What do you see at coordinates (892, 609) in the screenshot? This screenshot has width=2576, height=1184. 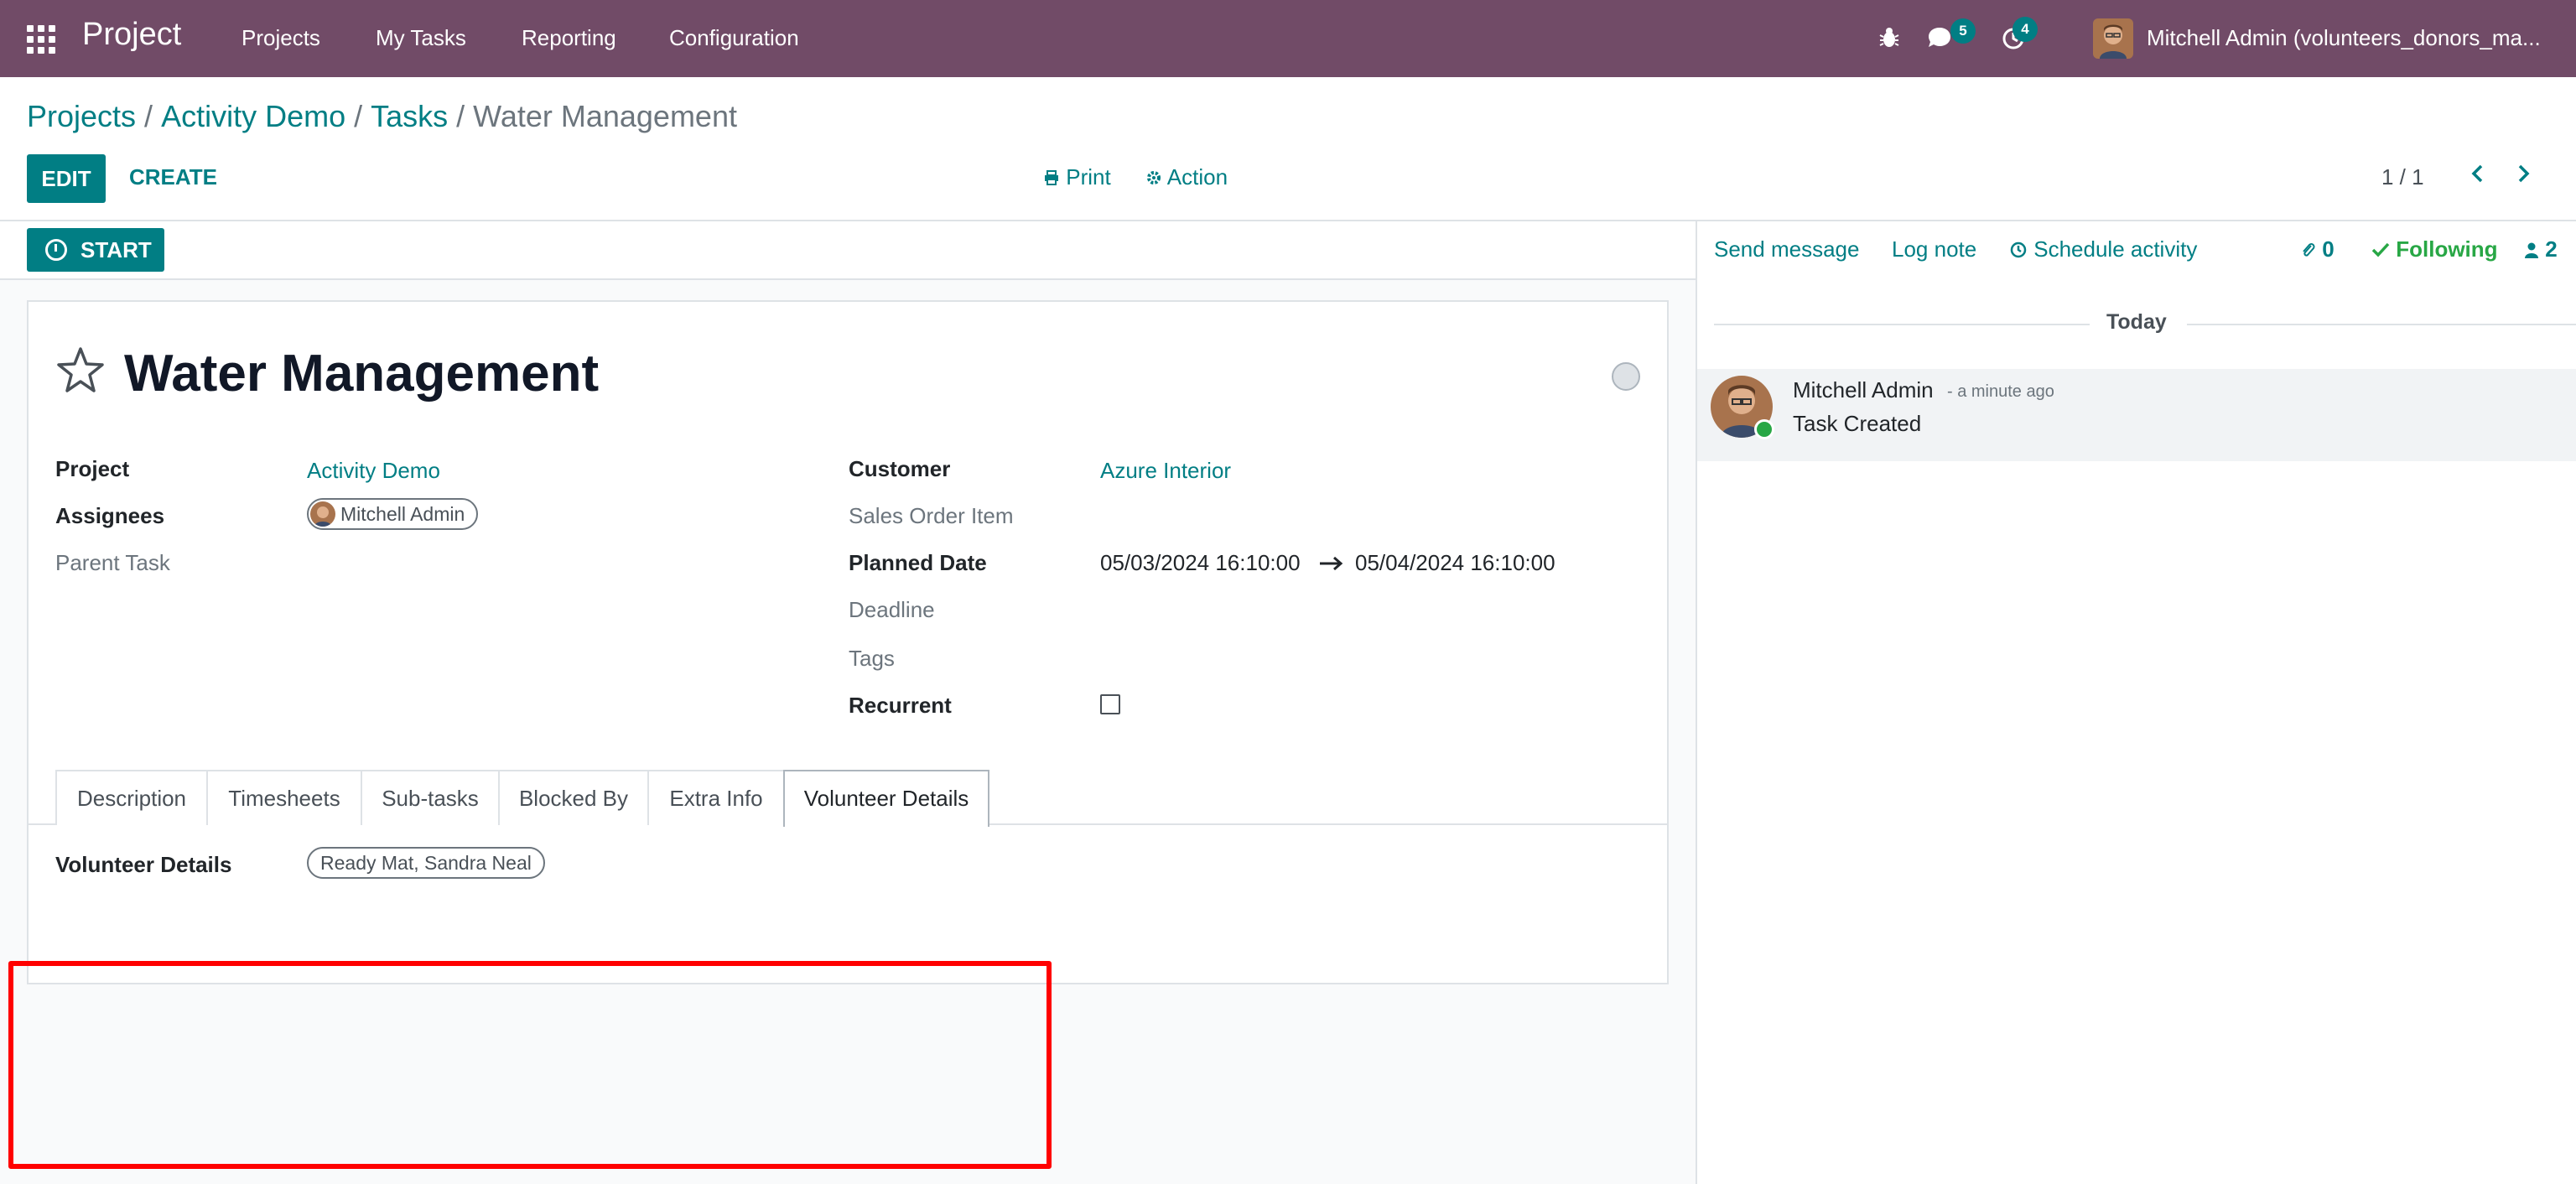 I see `deadline-label: Deadline` at bounding box center [892, 609].